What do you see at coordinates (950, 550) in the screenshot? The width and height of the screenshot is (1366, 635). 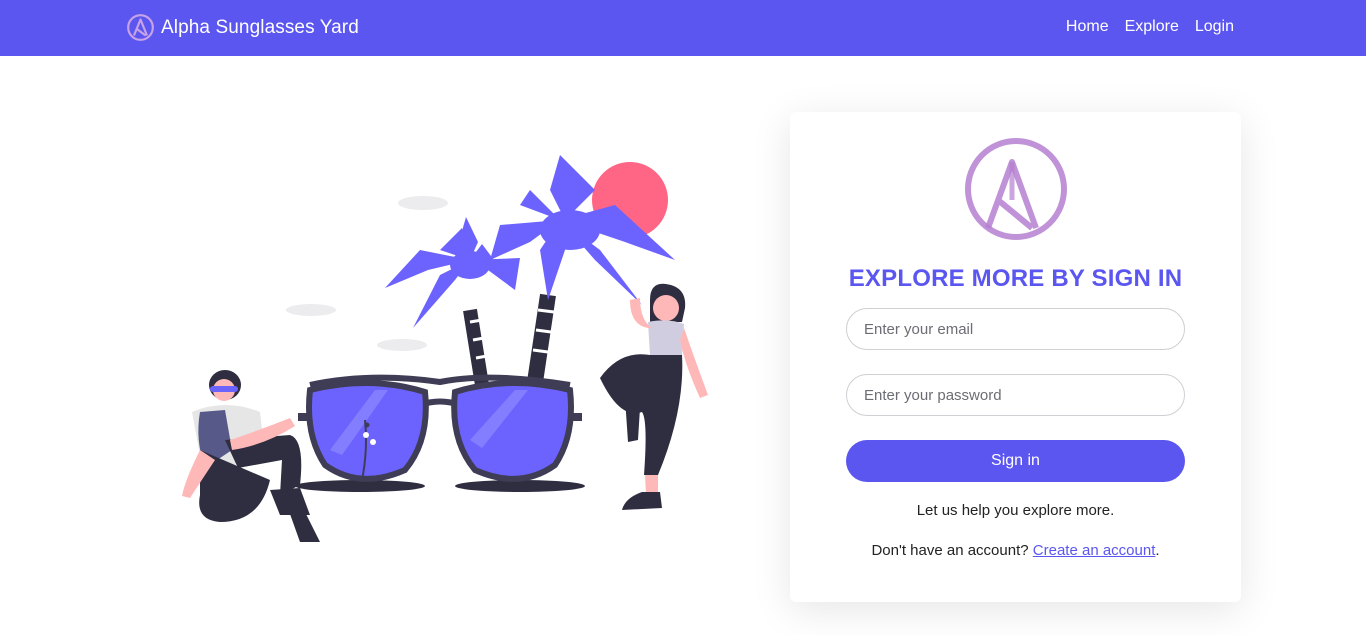 I see `signup-prompt: Don't have an account?` at bounding box center [950, 550].